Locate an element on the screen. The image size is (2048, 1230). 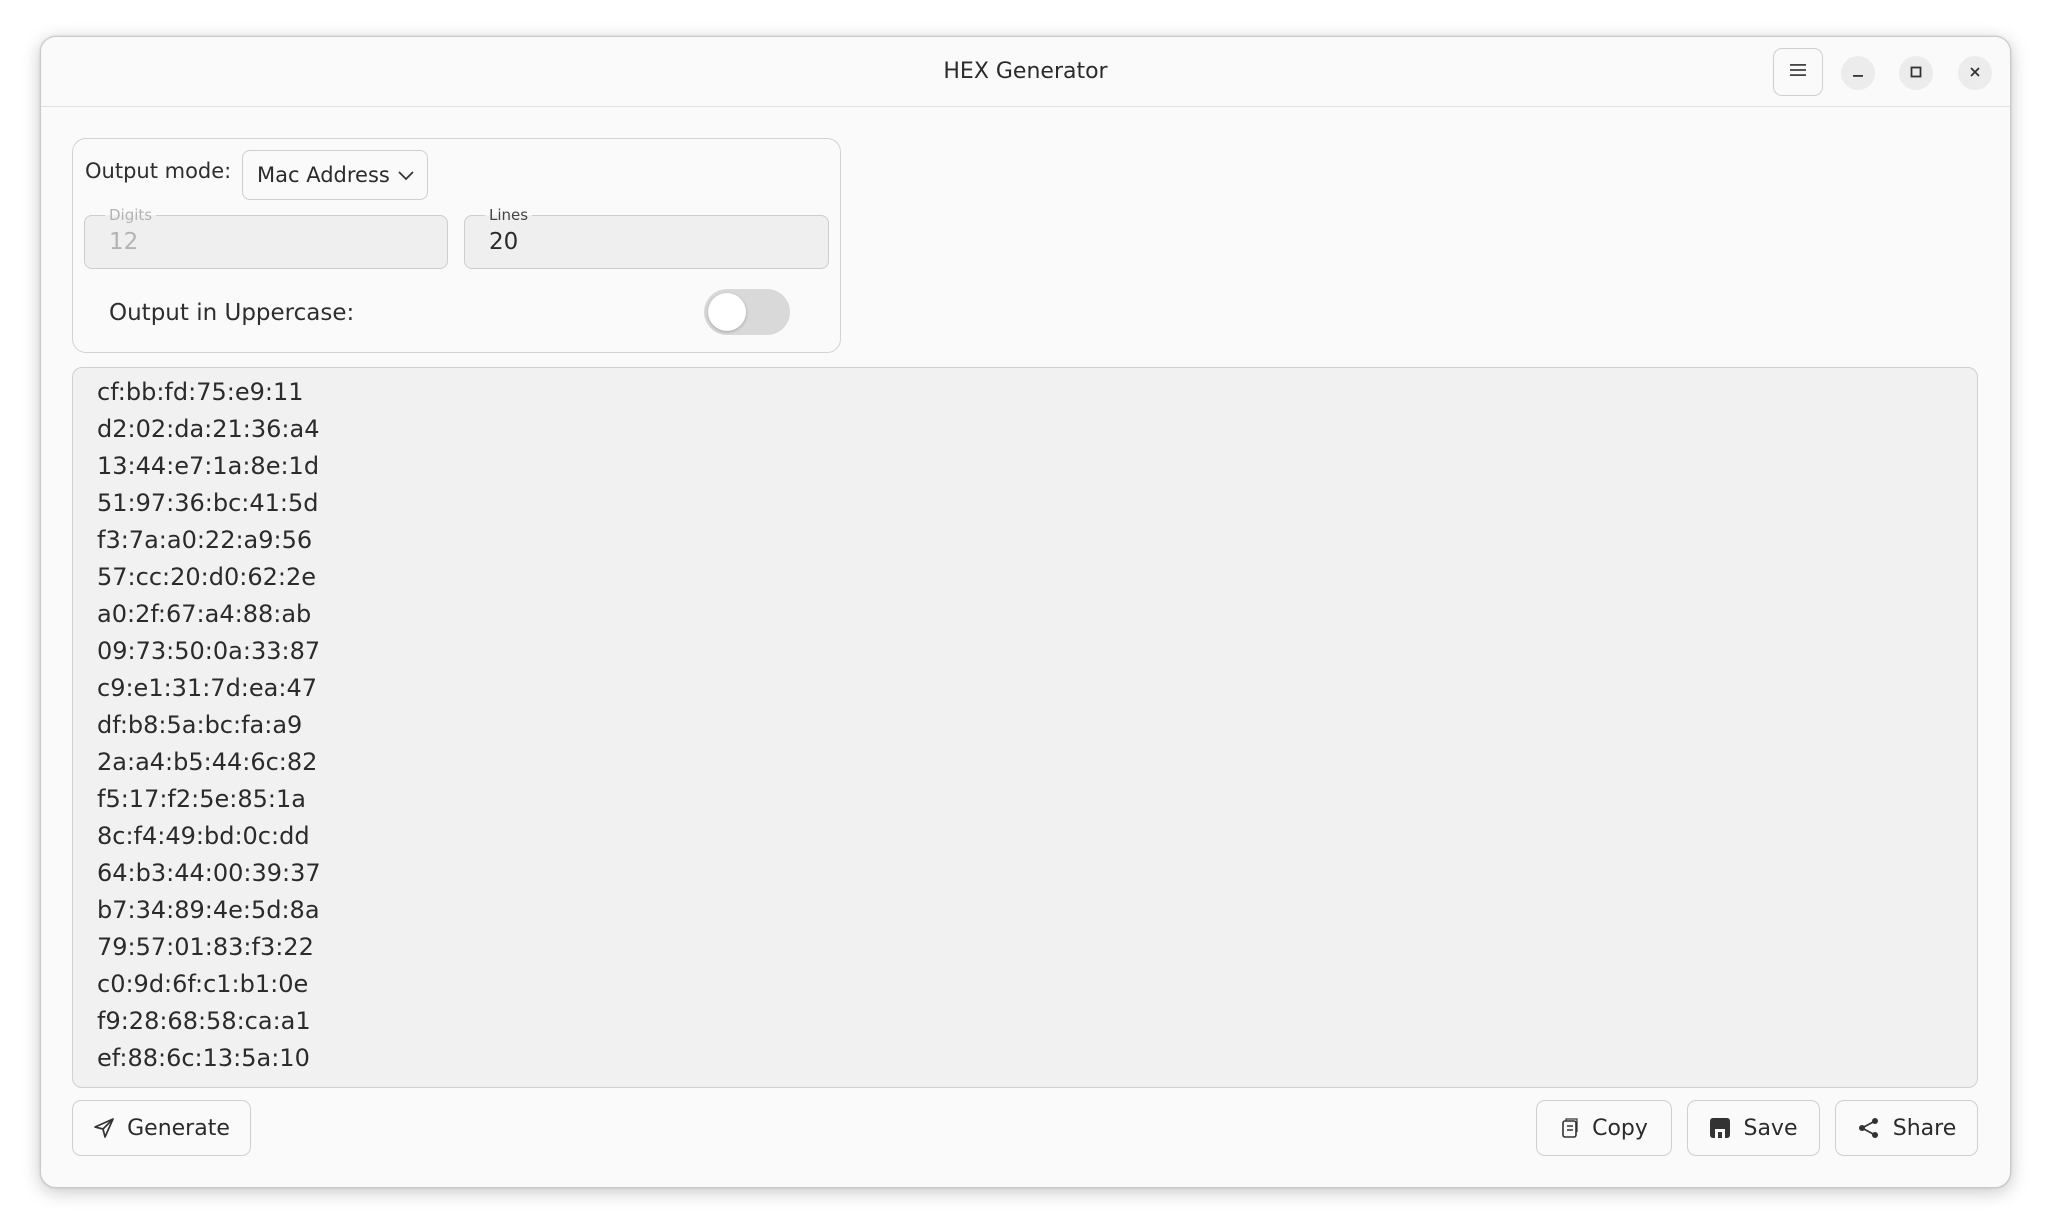
output-mode-label: Output mode: is located at coordinates (158, 171).